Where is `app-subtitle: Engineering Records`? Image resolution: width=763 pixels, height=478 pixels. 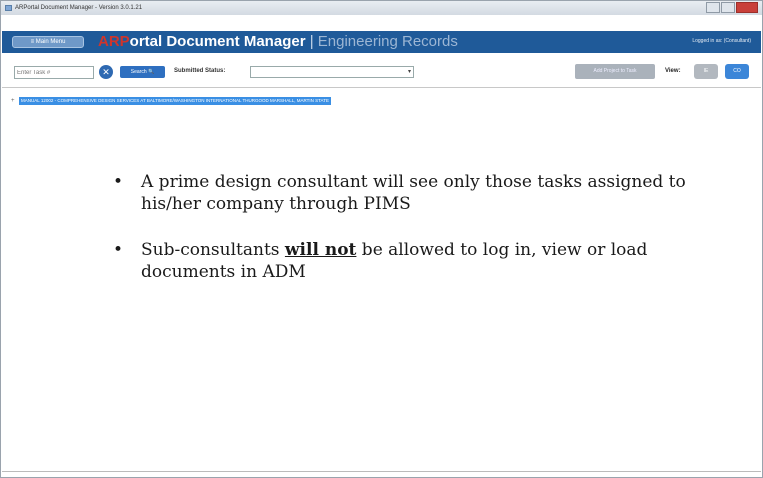
app-subtitle: Engineering Records is located at coordinates (387, 41).